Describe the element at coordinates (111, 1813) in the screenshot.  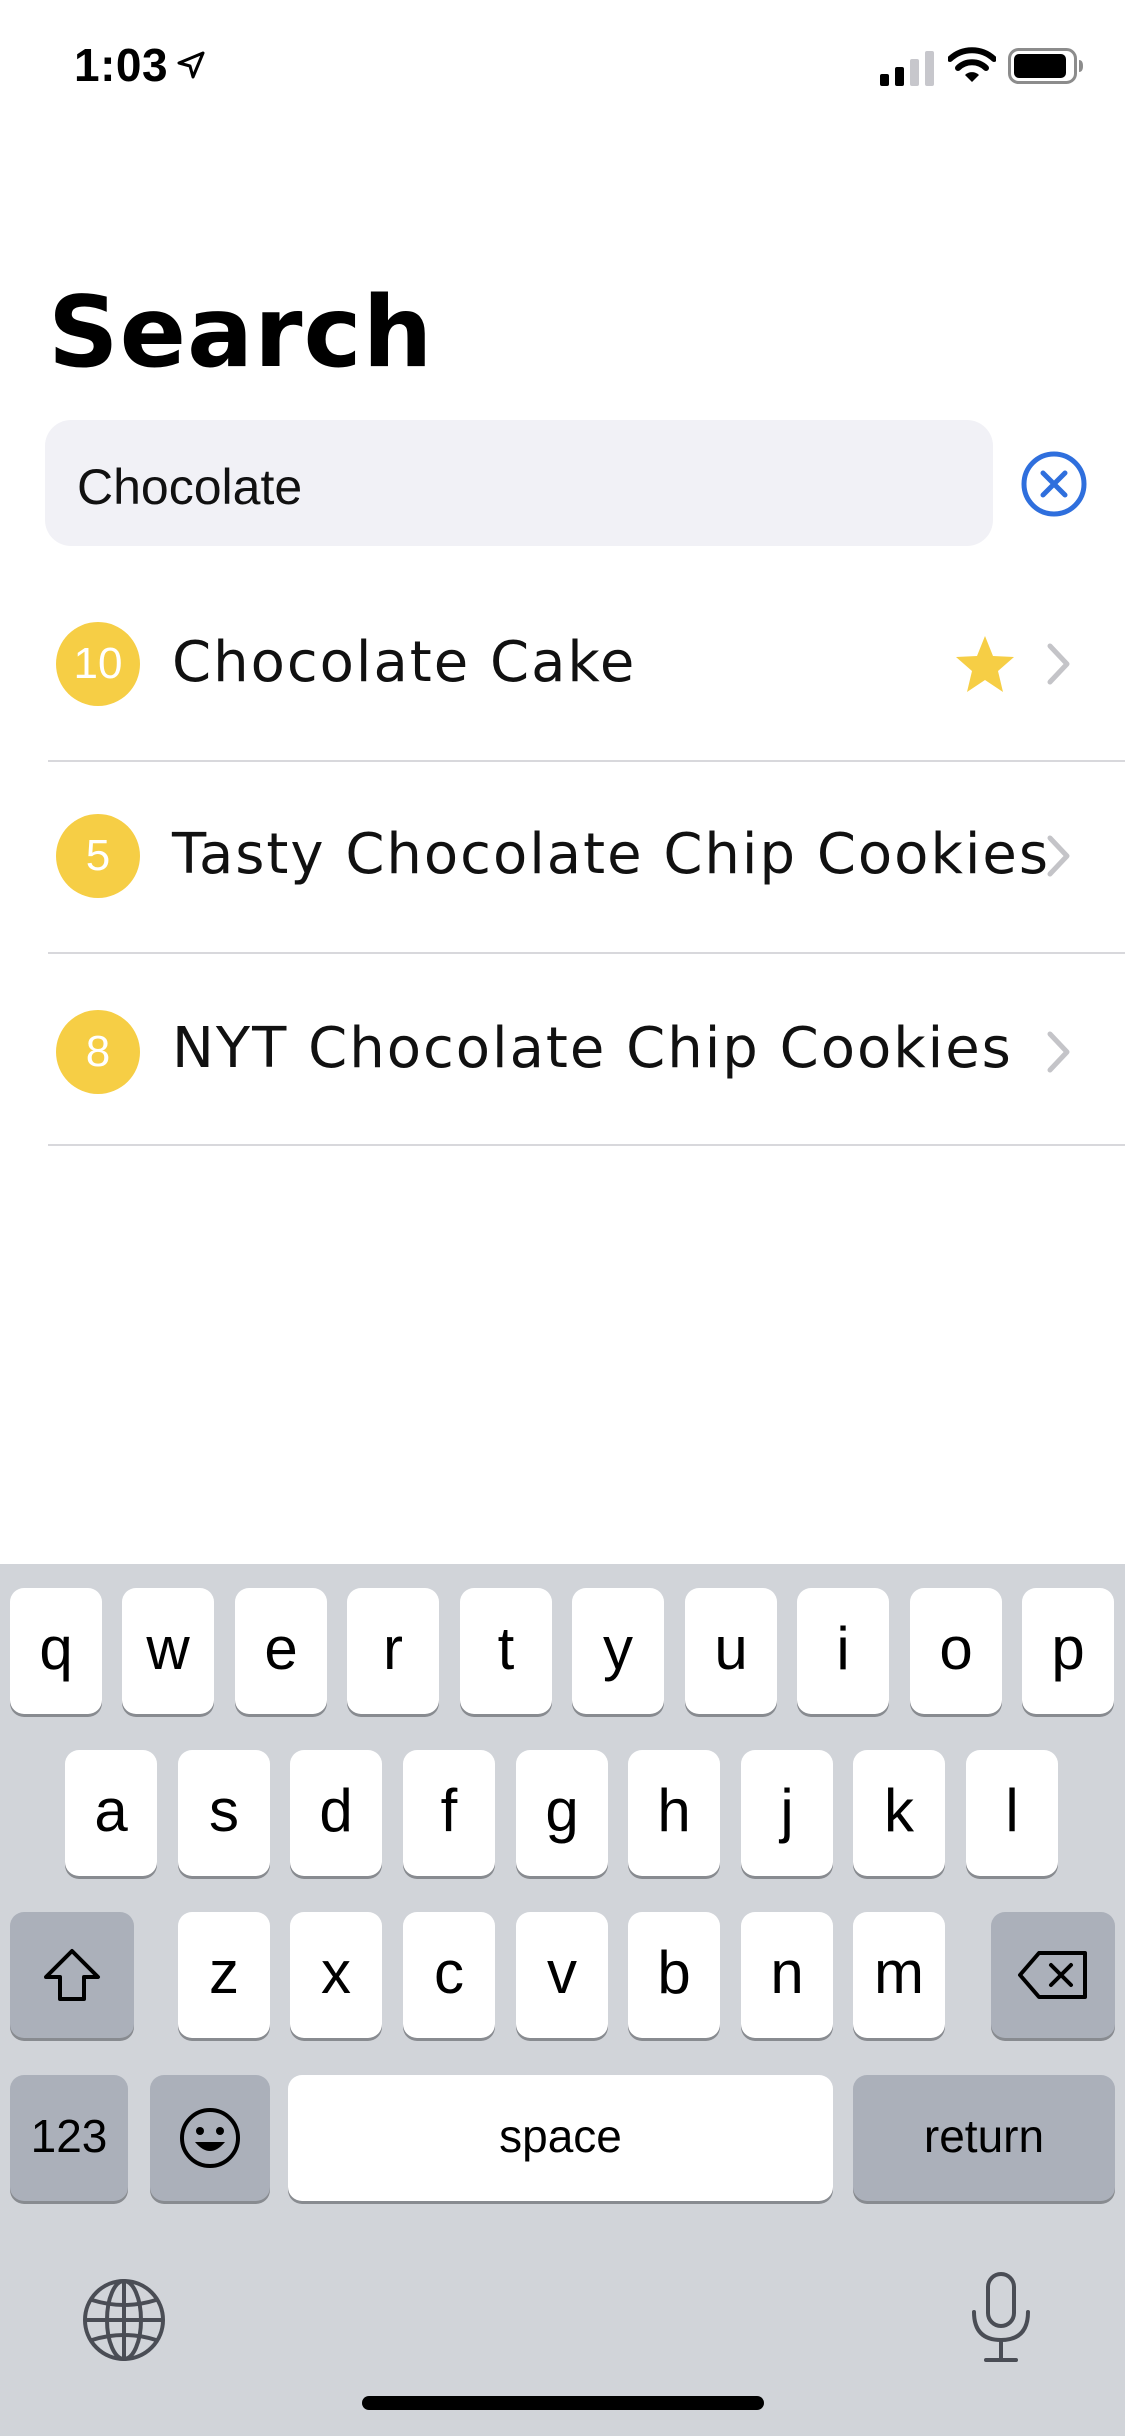
I see `key-a: a` at that location.